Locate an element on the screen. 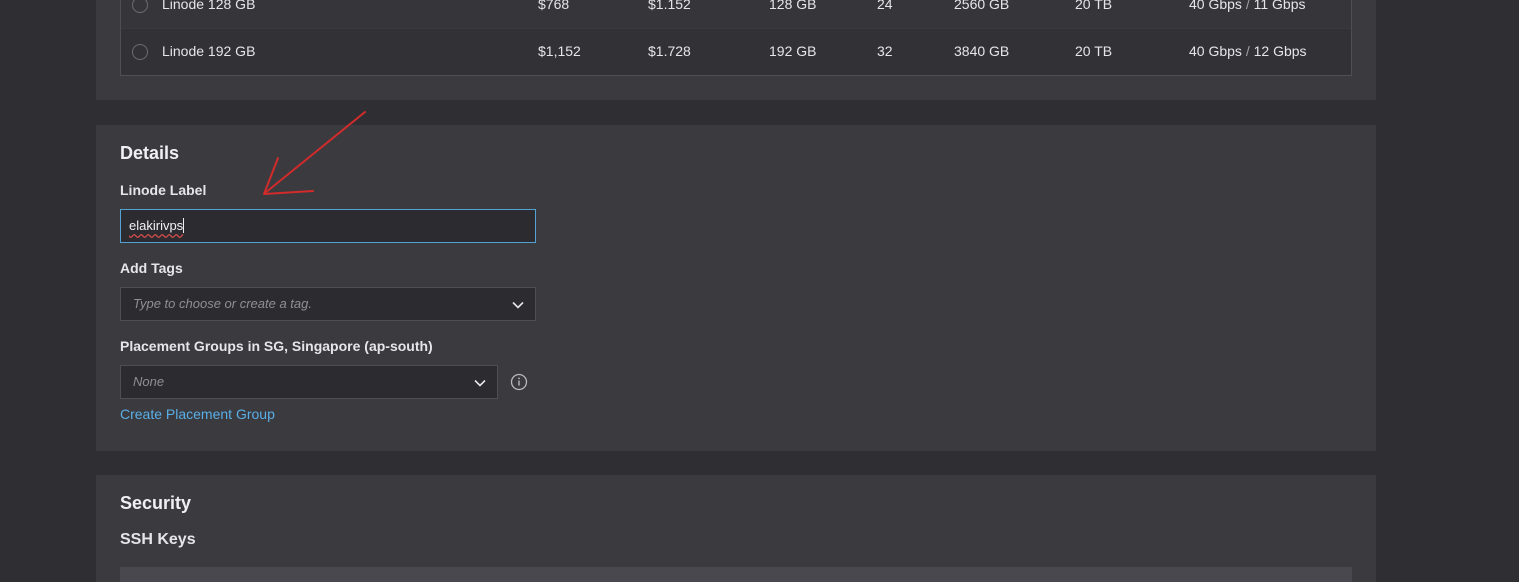 The height and width of the screenshot is (582, 1519). add-tags-select: Type to choose or create a tag. is located at coordinates (328, 304).